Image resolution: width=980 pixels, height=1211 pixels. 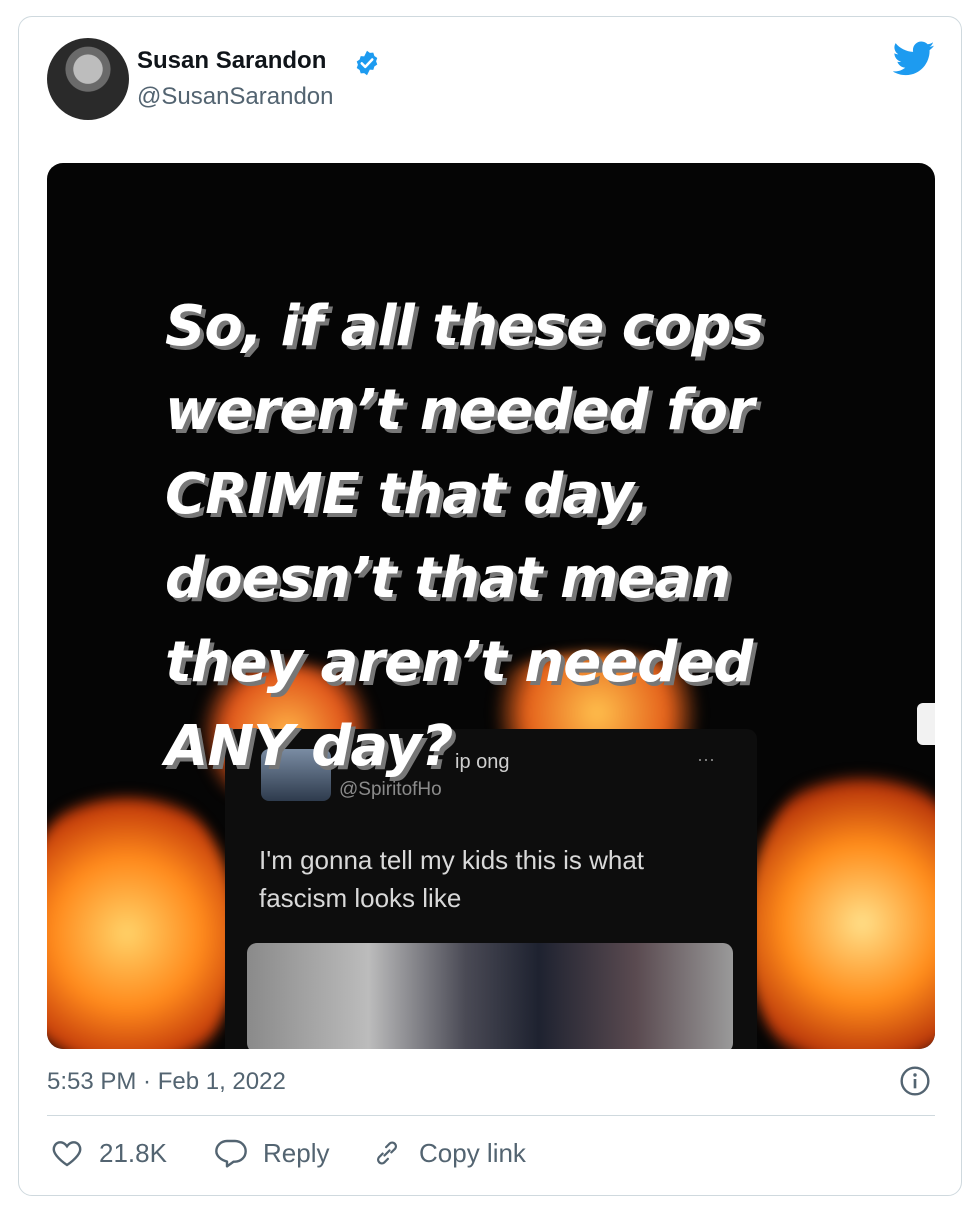 I want to click on copy-link-button: Copy link, so click(x=448, y=1153).